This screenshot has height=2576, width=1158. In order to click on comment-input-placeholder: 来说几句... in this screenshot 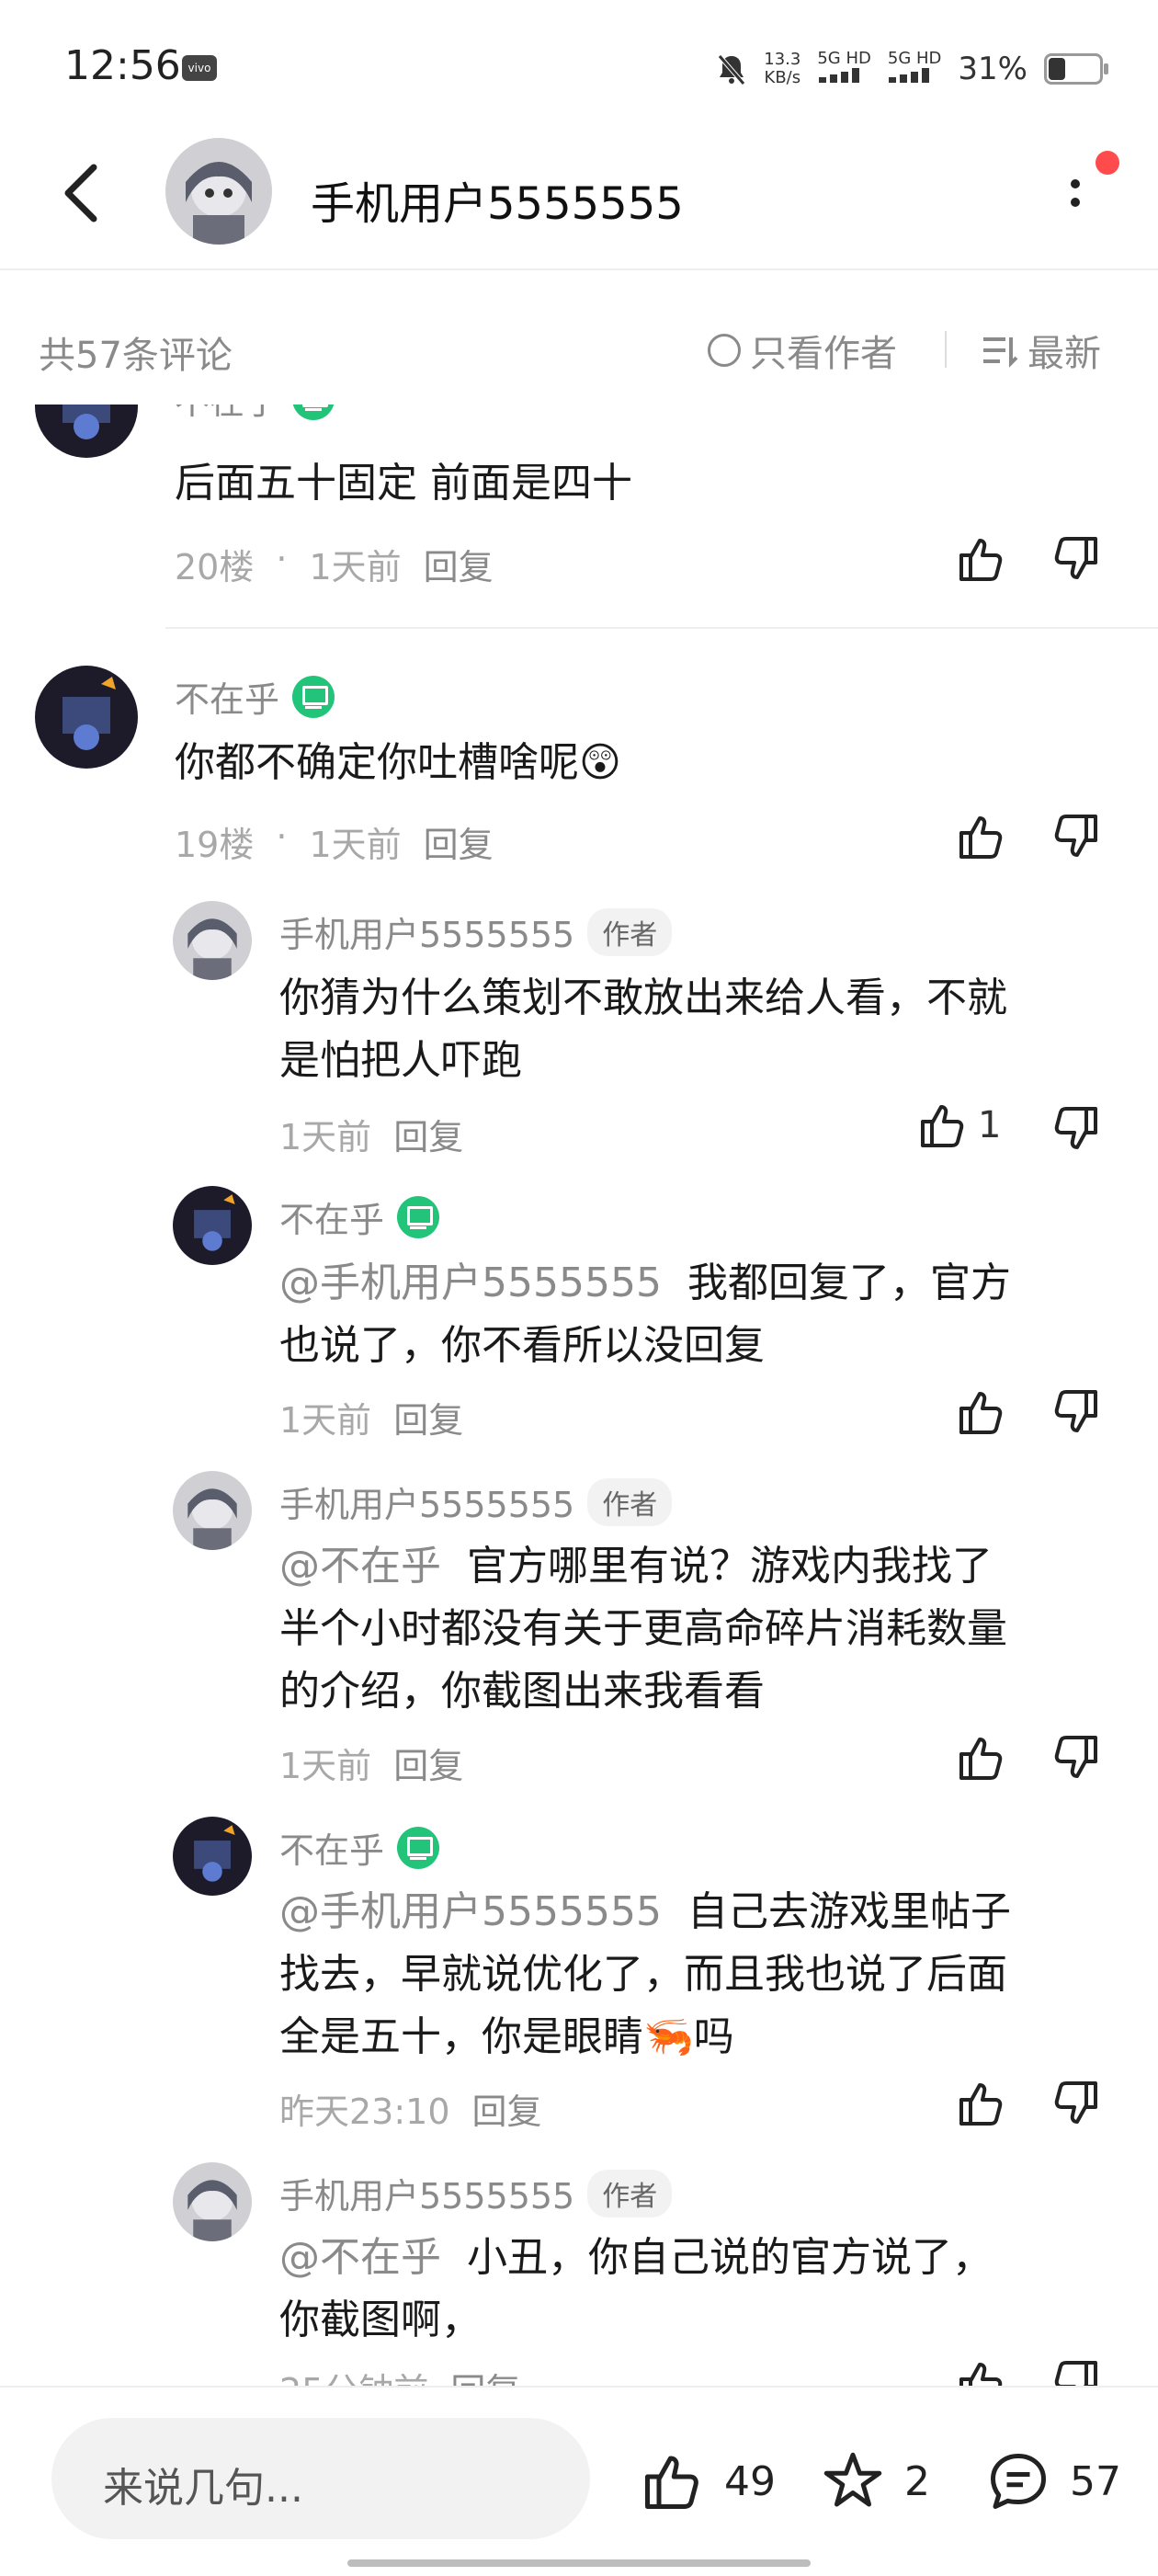, I will do `click(203, 2484)`.